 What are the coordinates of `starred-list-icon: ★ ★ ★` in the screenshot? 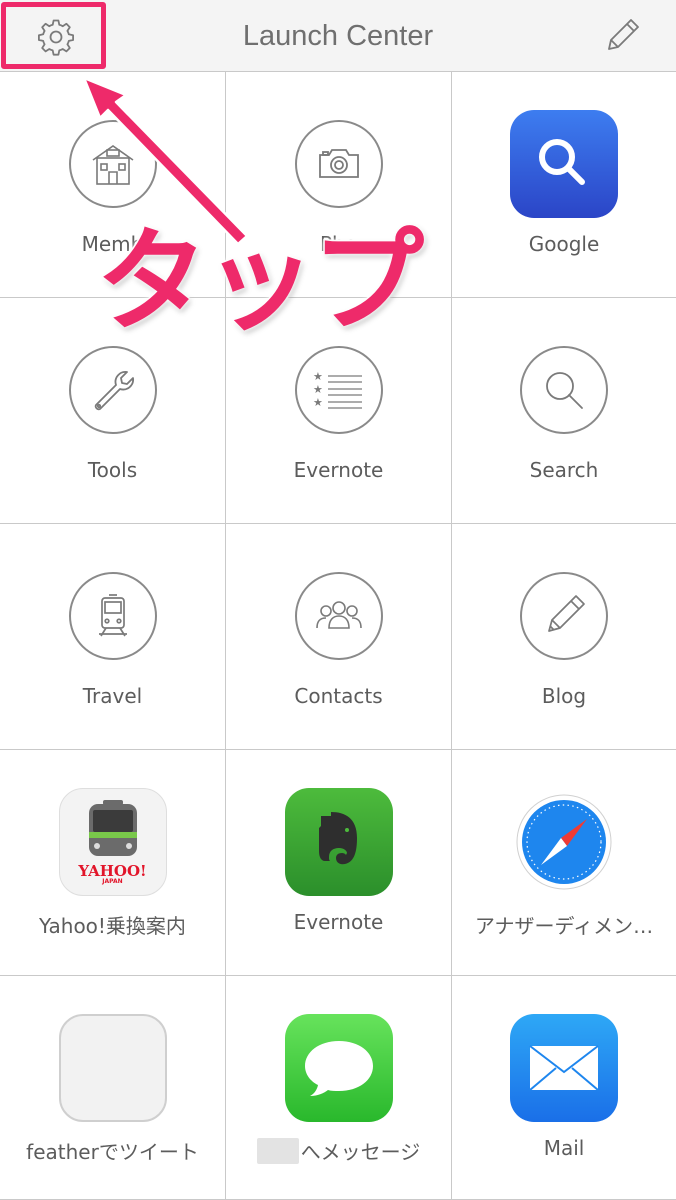 It's located at (338, 390).